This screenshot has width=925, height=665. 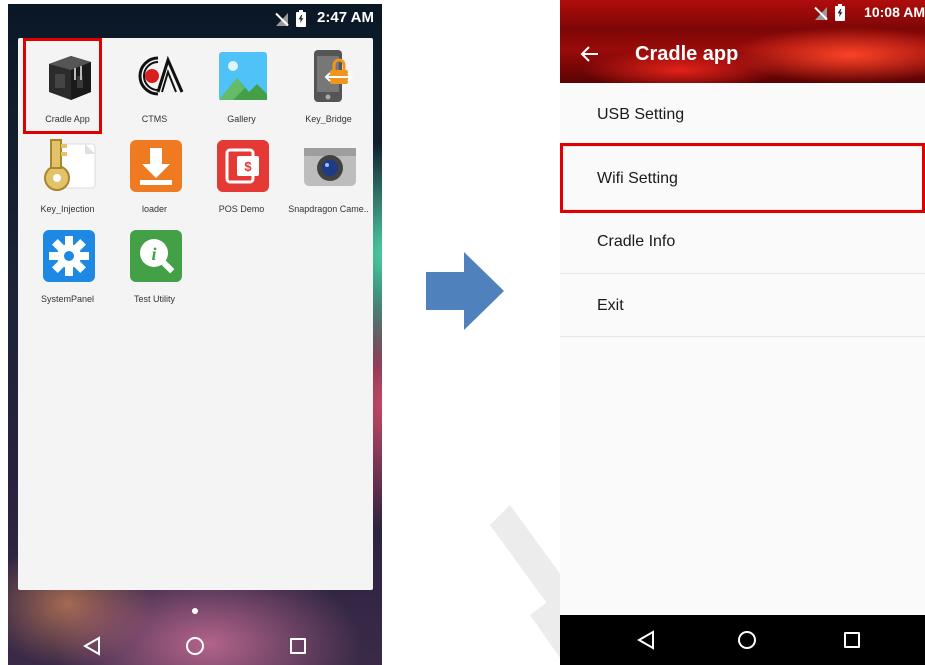 What do you see at coordinates (328, 209) in the screenshot?
I see `app-label: Snapdragon Came..` at bounding box center [328, 209].